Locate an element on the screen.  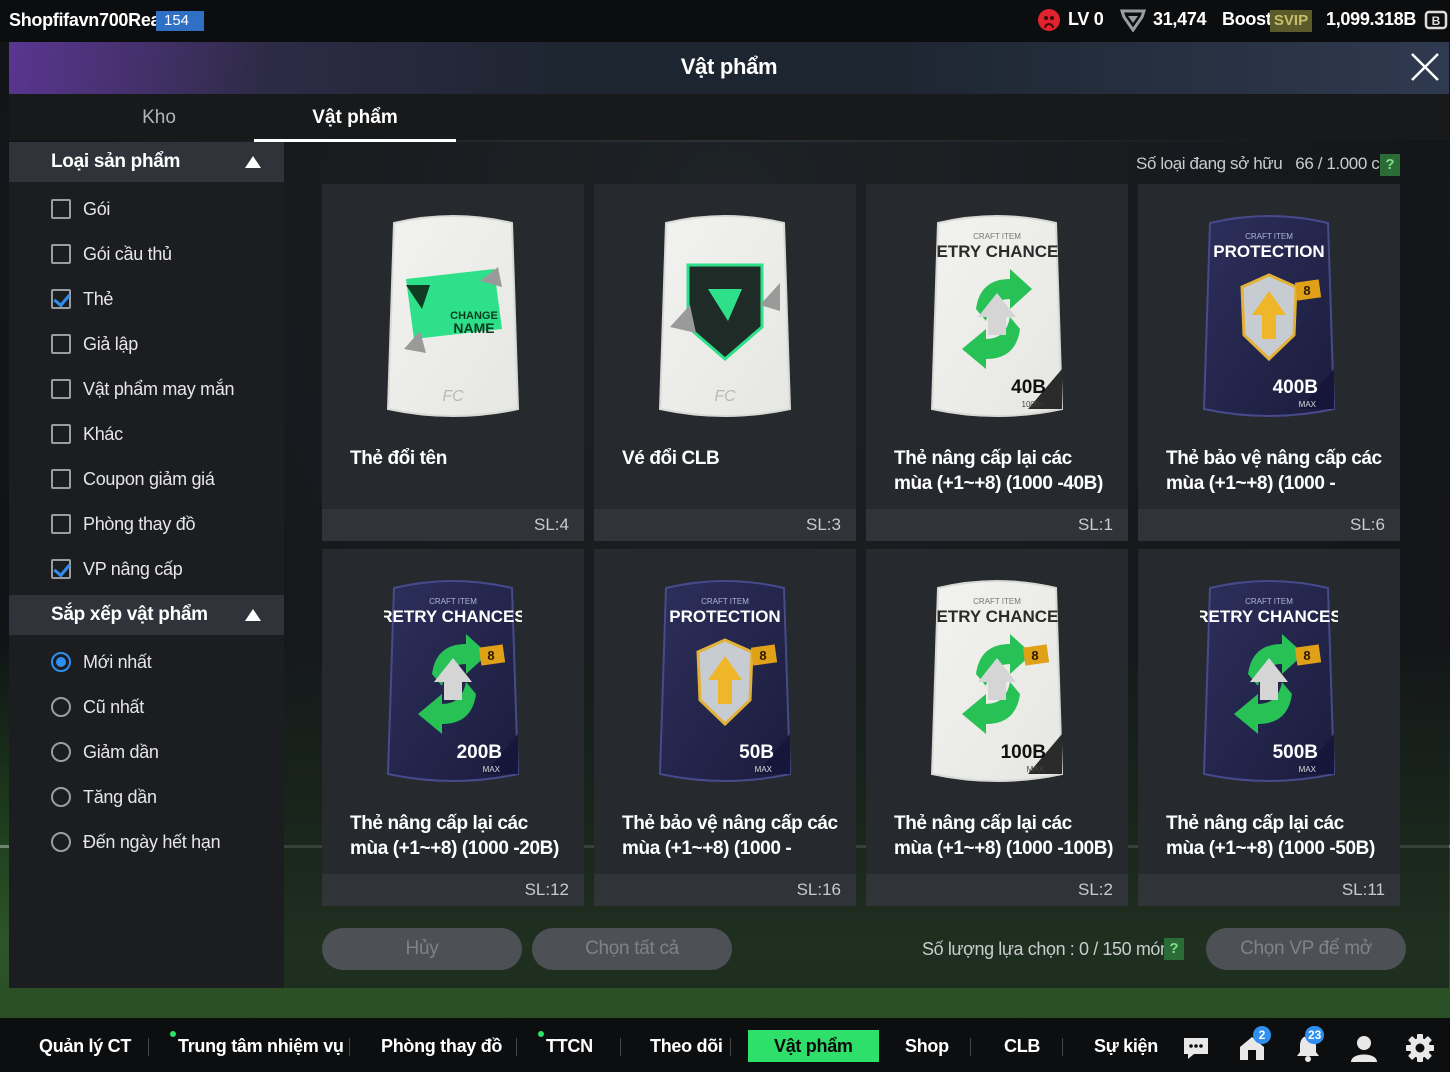
nav-trung-tam-nhiem-vu: Trung tâm nhiệm vụ is located at coordinates (261, 1046).